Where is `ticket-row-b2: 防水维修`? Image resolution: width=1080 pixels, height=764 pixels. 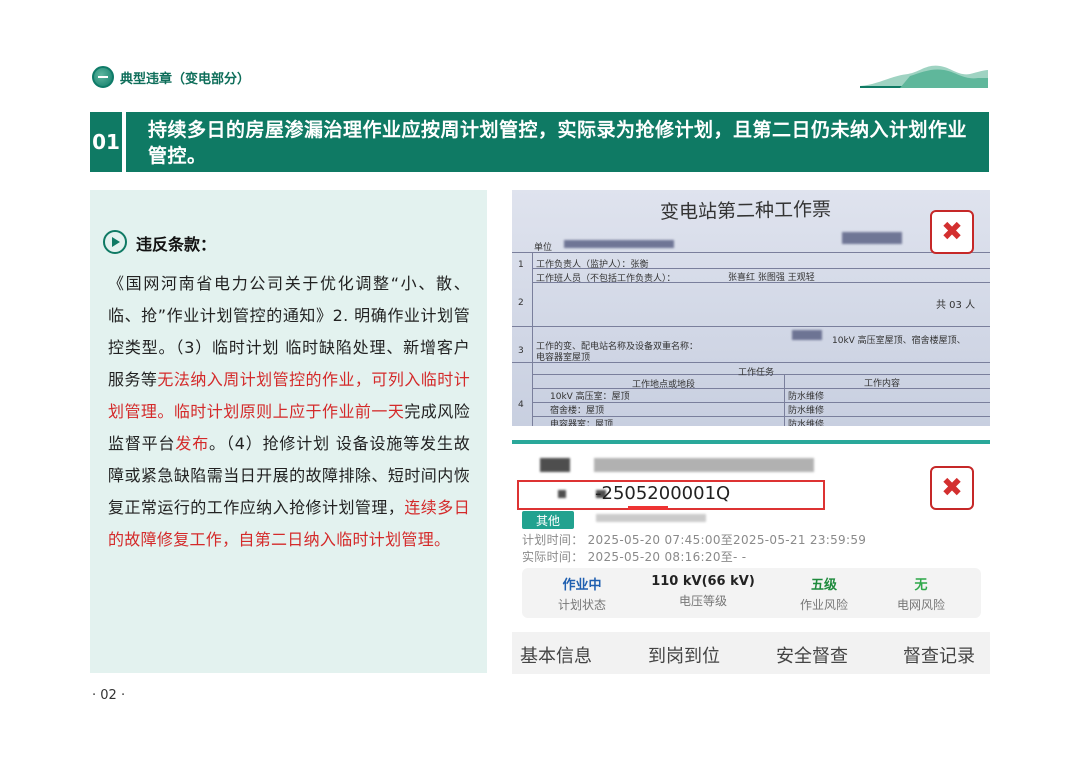
ticket-row-b2: 防水维修 is located at coordinates (806, 411).